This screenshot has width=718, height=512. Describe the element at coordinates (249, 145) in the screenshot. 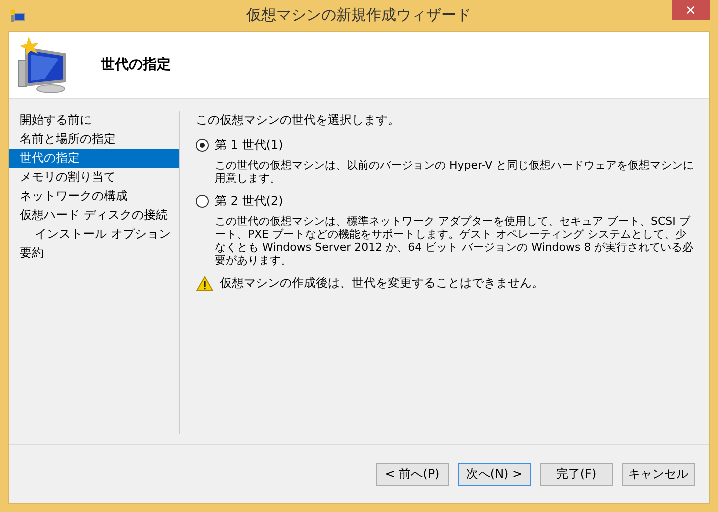

I see `radio-label: 第 1 世代(1)` at that location.